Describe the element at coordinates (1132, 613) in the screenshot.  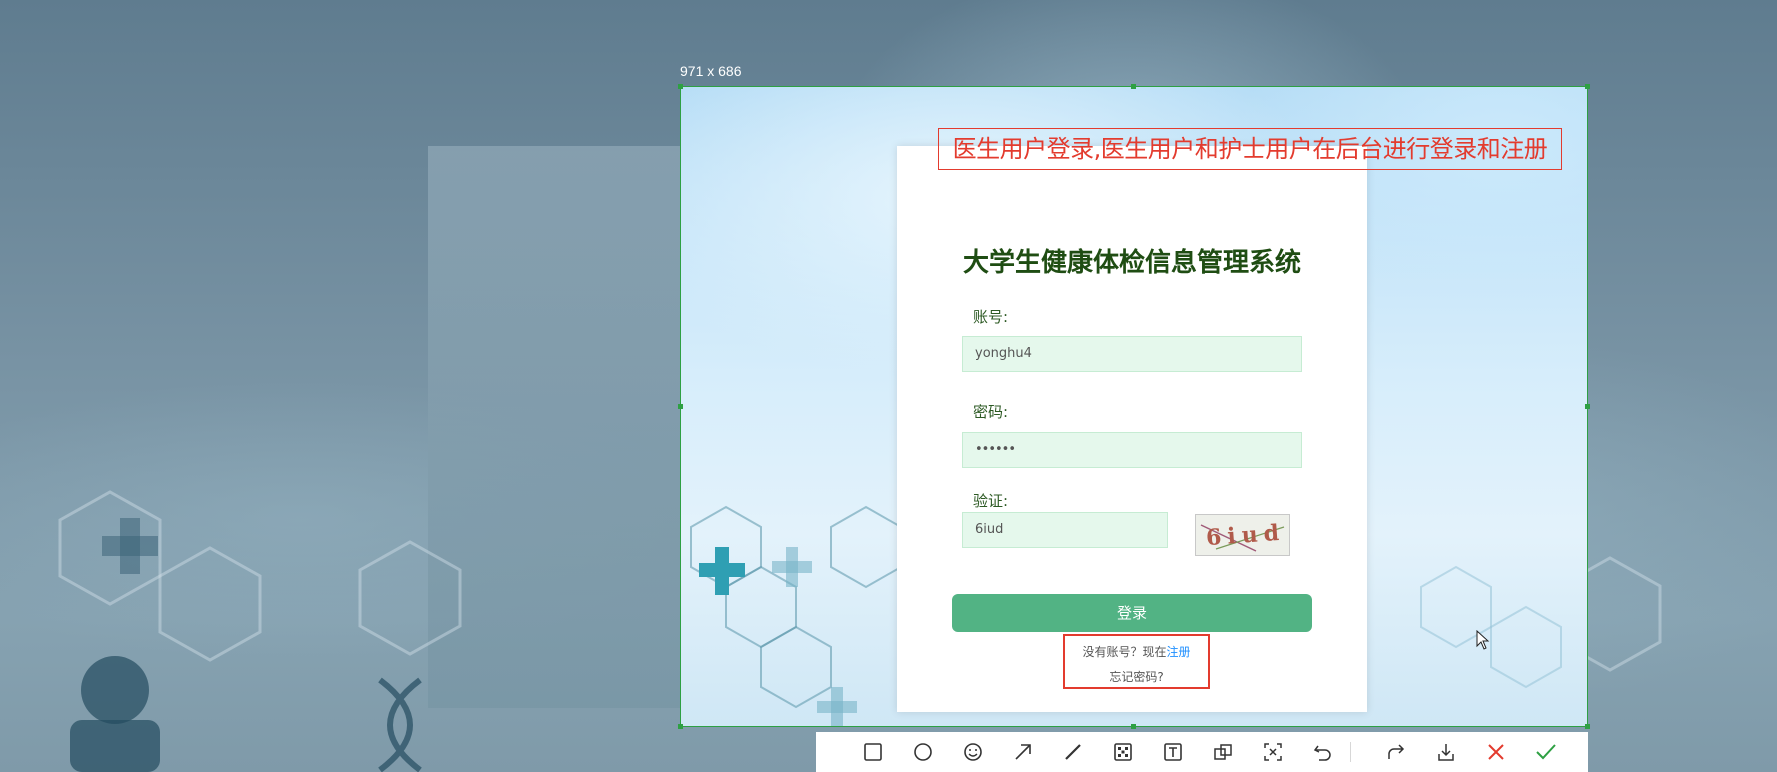
I see `login-button: 登录` at that location.